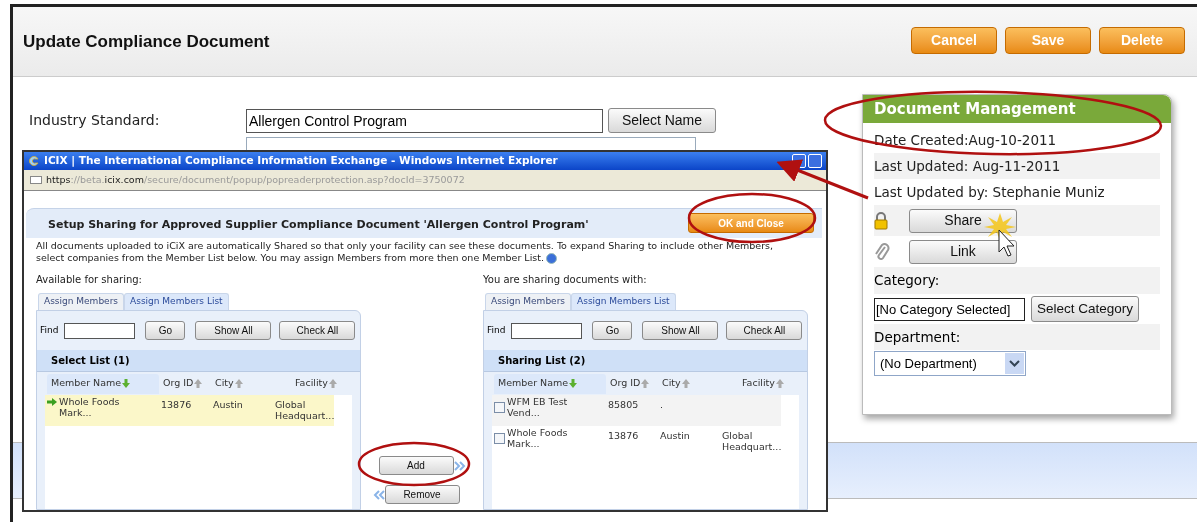 This screenshot has height=522, width=1197. What do you see at coordinates (1085, 309) in the screenshot?
I see `select-category-button: Select Category` at bounding box center [1085, 309].